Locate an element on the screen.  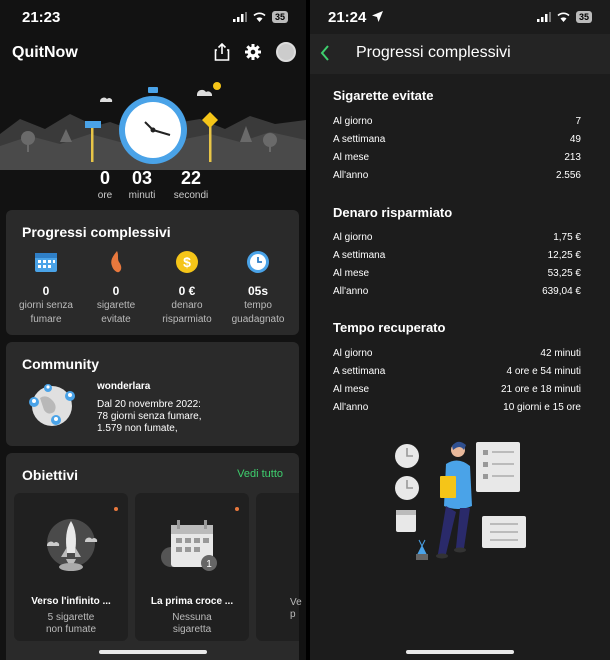
person-checklist-illustration is located at coordinates (460, 500).